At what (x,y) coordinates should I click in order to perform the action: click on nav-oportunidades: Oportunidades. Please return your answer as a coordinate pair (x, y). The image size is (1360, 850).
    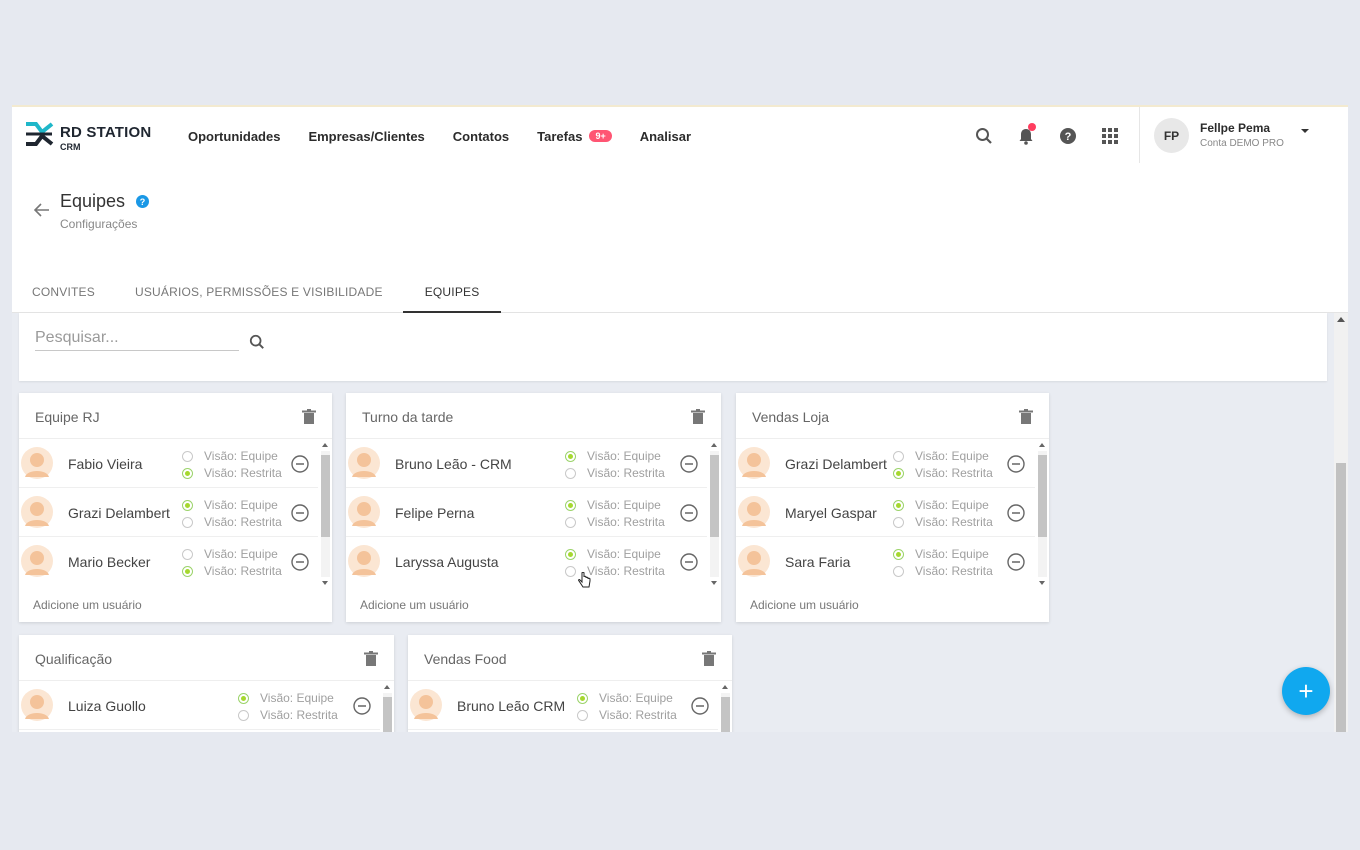
    Looking at the image, I should click on (234, 136).